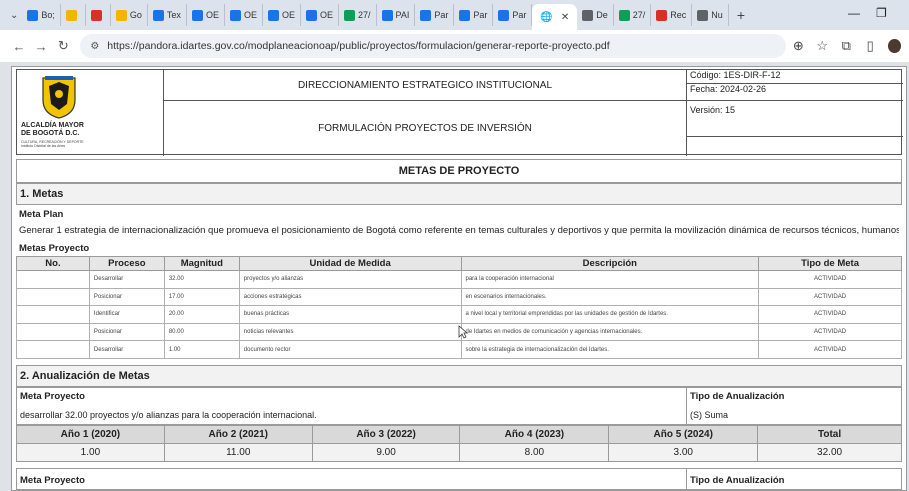 Image resolution: width=909 pixels, height=491 pixels. I want to click on column-header: Tipo de Meta, so click(830, 263).